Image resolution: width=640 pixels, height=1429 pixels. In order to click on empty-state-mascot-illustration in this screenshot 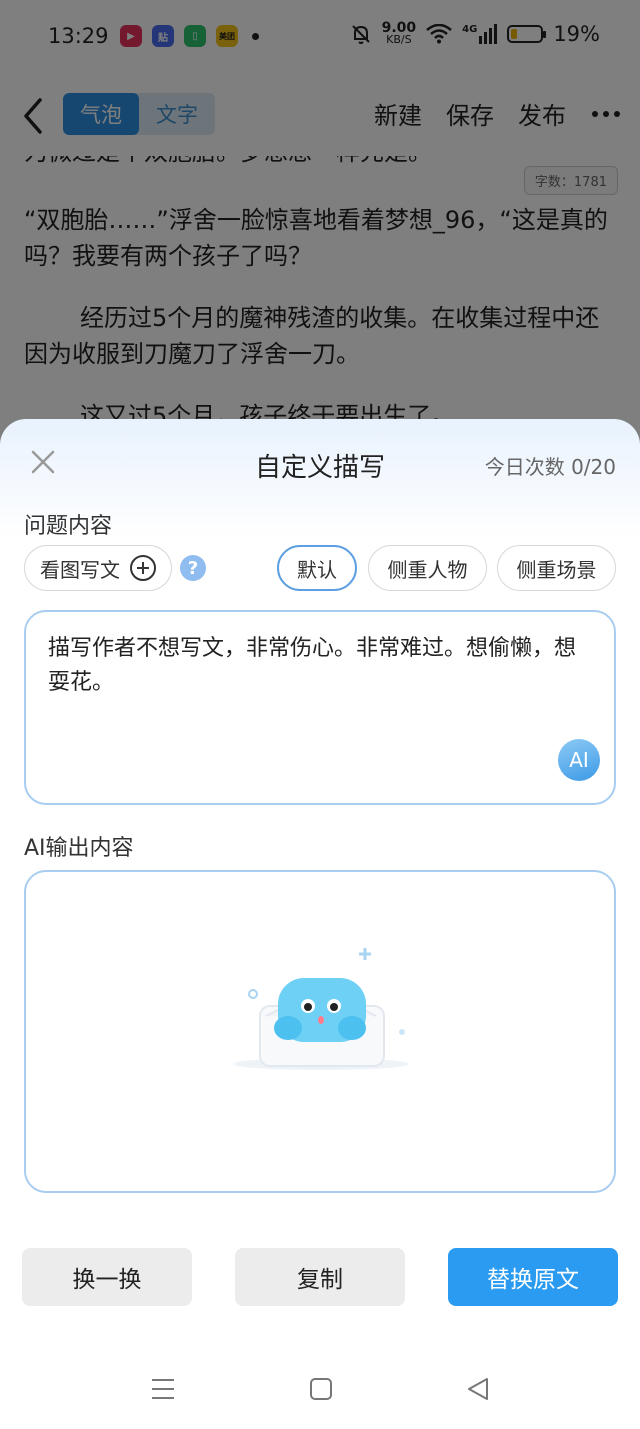, I will do `click(321, 1009)`.